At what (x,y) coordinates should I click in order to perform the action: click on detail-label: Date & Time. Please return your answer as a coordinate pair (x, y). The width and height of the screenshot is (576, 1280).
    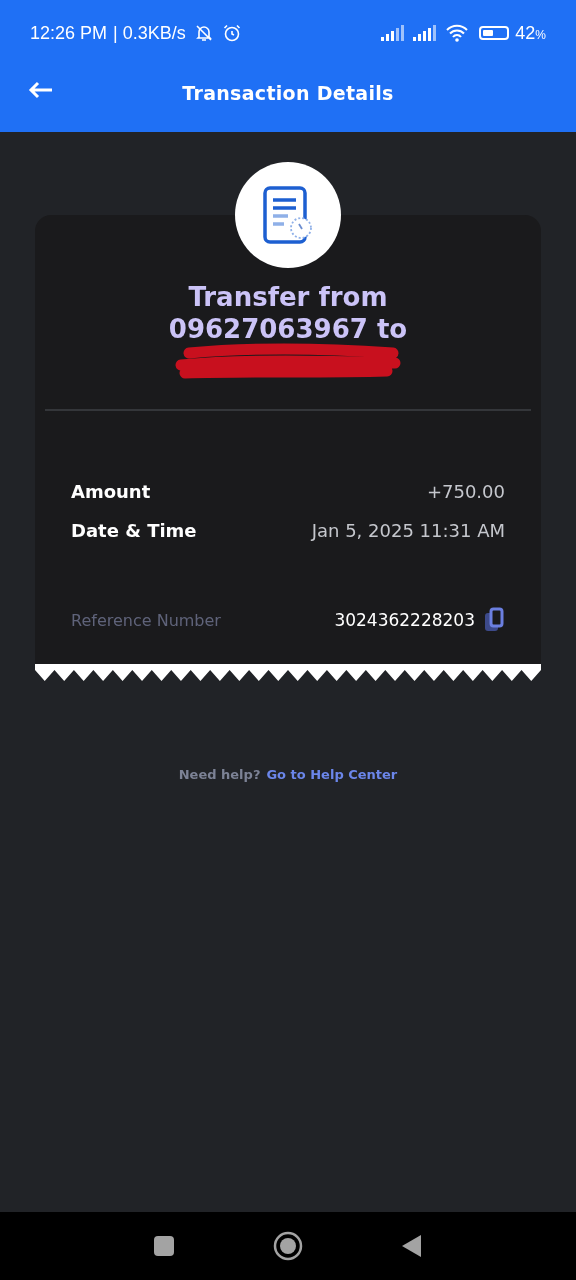
    Looking at the image, I should click on (134, 530).